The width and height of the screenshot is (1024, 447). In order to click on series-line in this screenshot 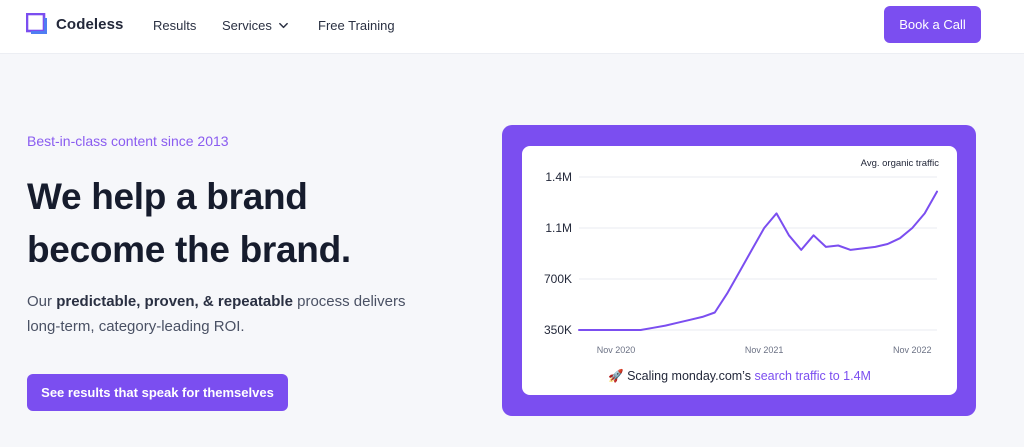, I will do `click(758, 260)`.